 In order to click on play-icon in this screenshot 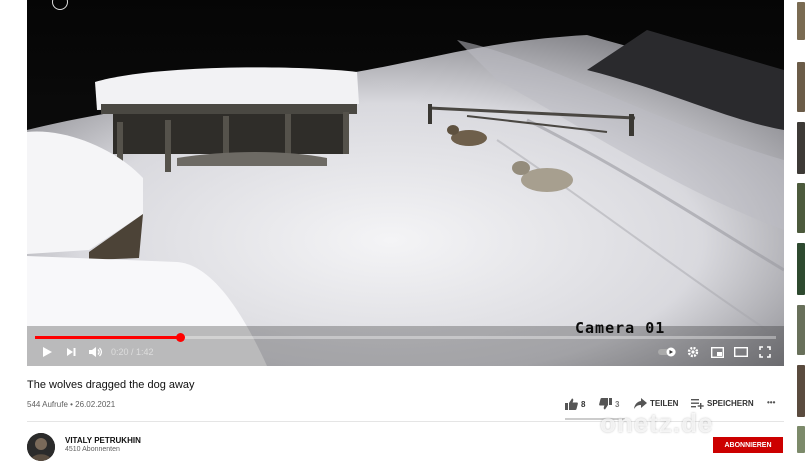, I will do `click(47, 352)`.